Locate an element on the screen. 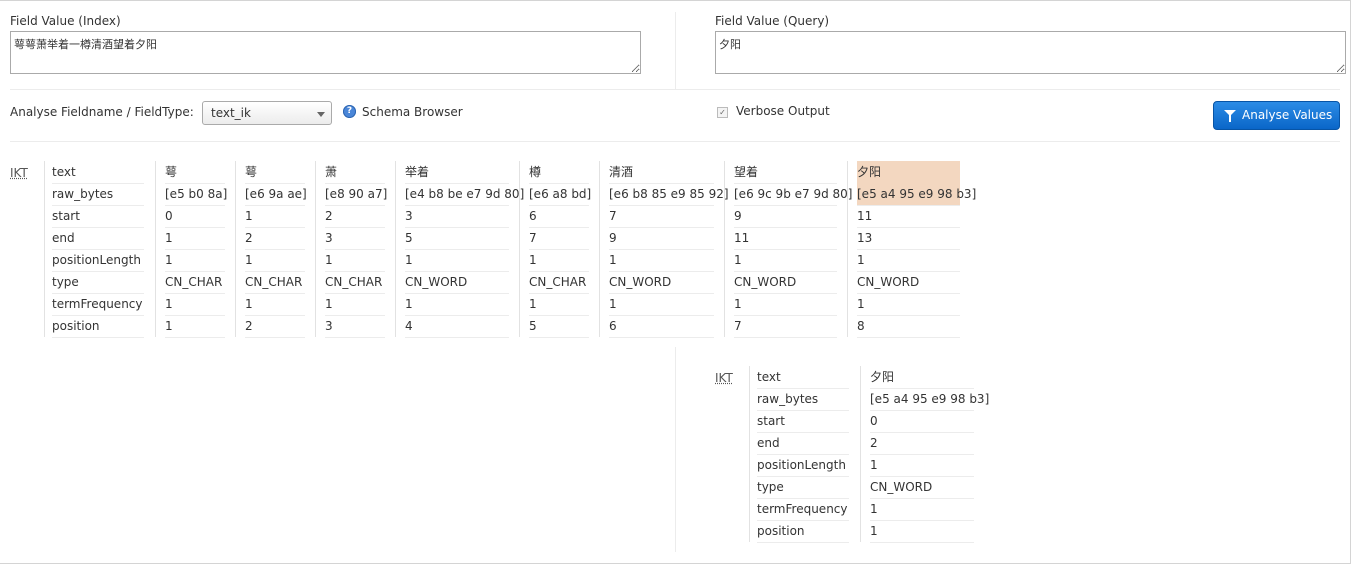 This screenshot has height=564, width=1352. token-position-cell: 4 is located at coordinates (457, 326).